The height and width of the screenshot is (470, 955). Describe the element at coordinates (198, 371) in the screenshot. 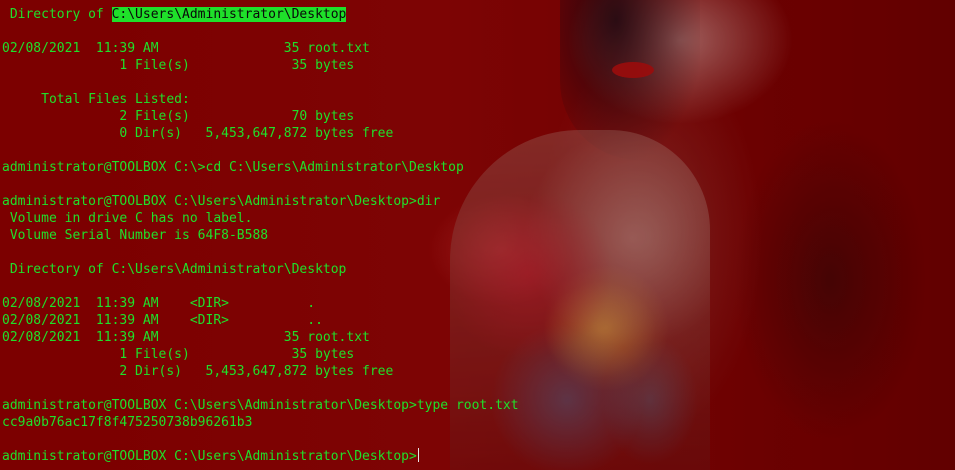

I see `terminal-line: 2 Dir(s) 5,453,647,872 bytes free` at that location.